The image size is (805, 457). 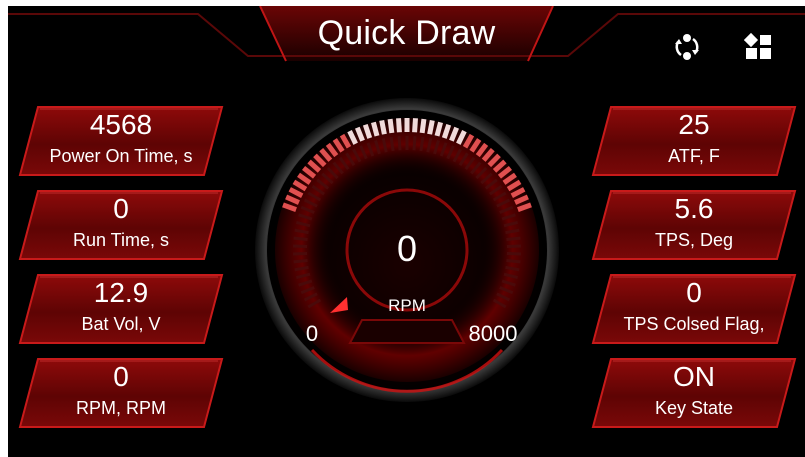 What do you see at coordinates (407, 305) in the screenshot?
I see `gauge-unit: RPM` at bounding box center [407, 305].